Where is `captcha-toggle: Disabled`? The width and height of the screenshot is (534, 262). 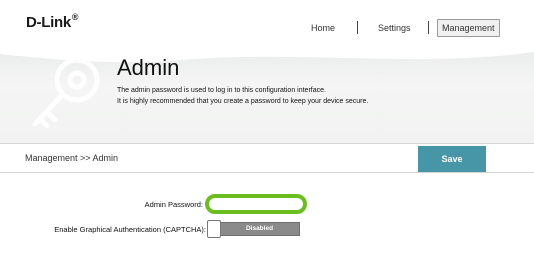 captcha-toggle: Disabled is located at coordinates (253, 229).